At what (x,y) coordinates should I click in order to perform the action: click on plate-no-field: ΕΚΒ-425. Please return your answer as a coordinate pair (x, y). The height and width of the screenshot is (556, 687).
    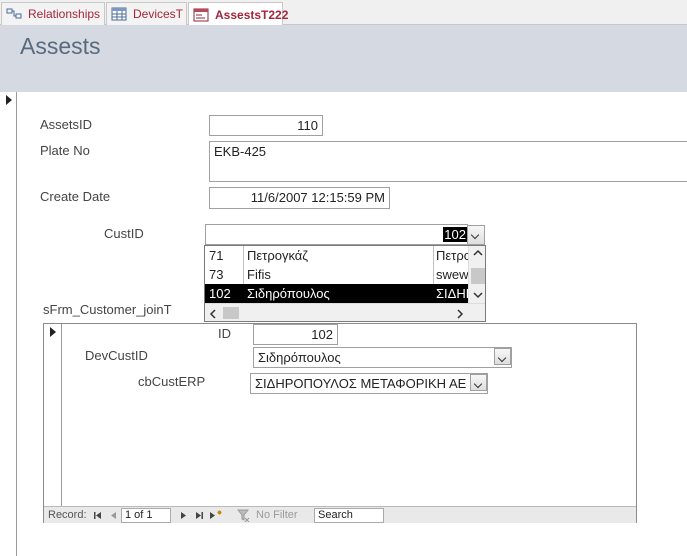
    Looking at the image, I should click on (448, 161).